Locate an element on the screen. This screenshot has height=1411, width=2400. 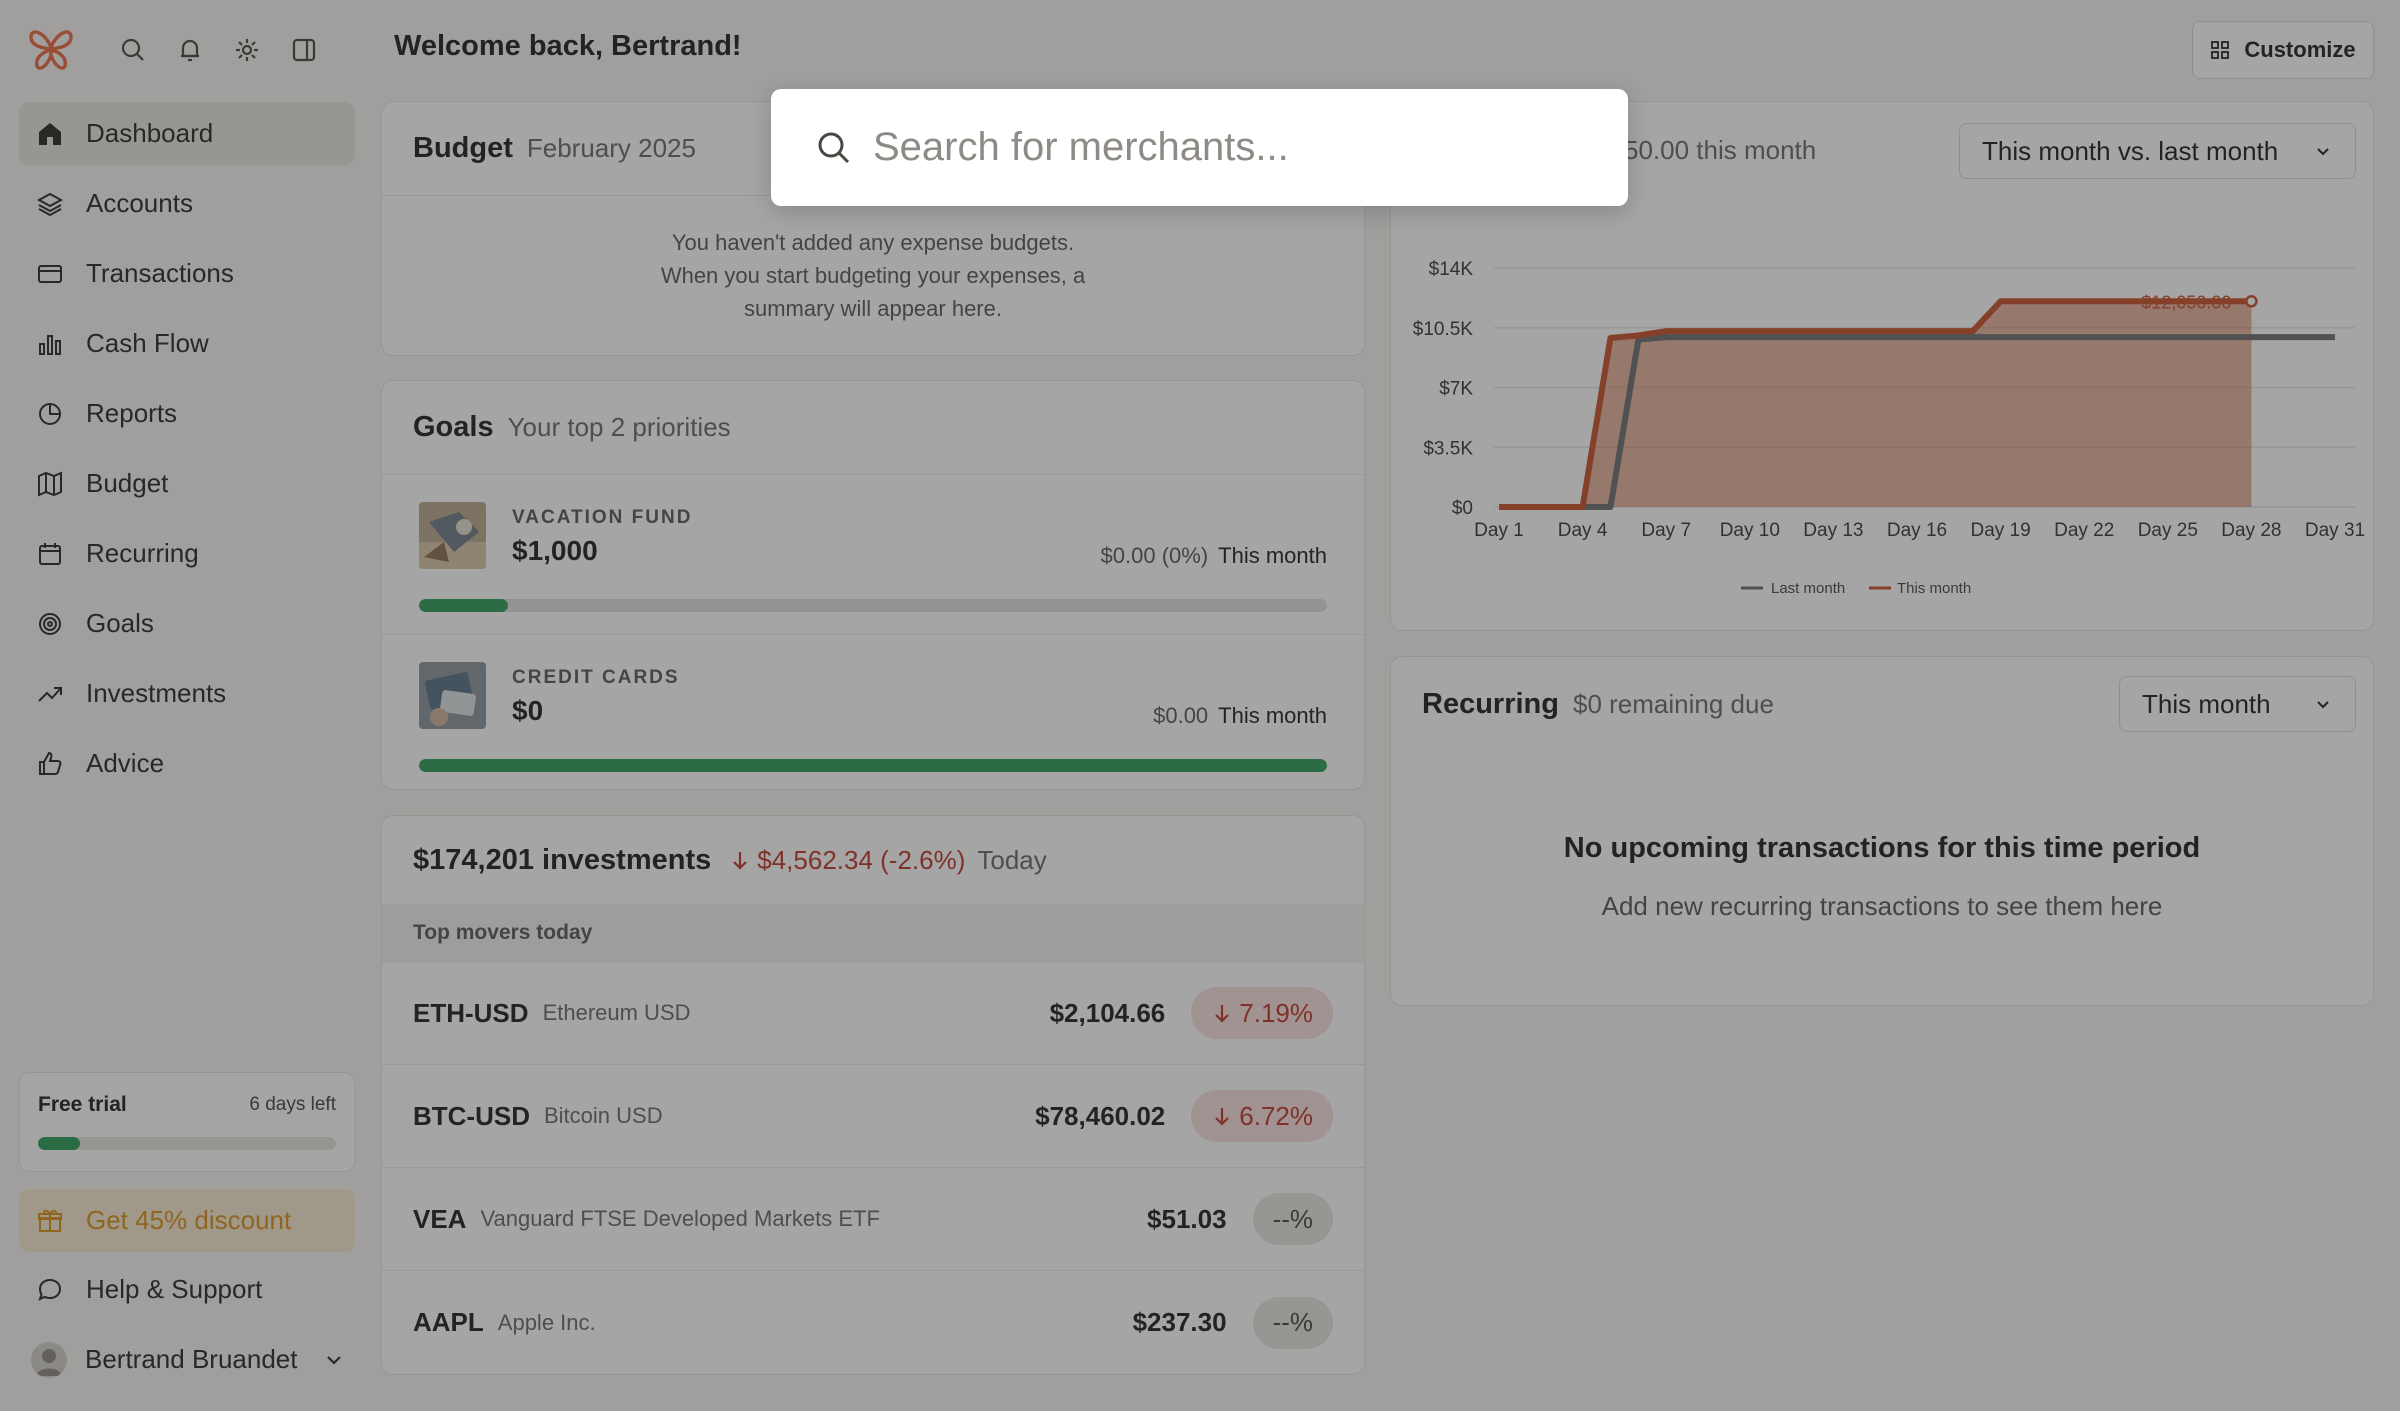
merchant-search-input is located at coordinates (1223, 147).